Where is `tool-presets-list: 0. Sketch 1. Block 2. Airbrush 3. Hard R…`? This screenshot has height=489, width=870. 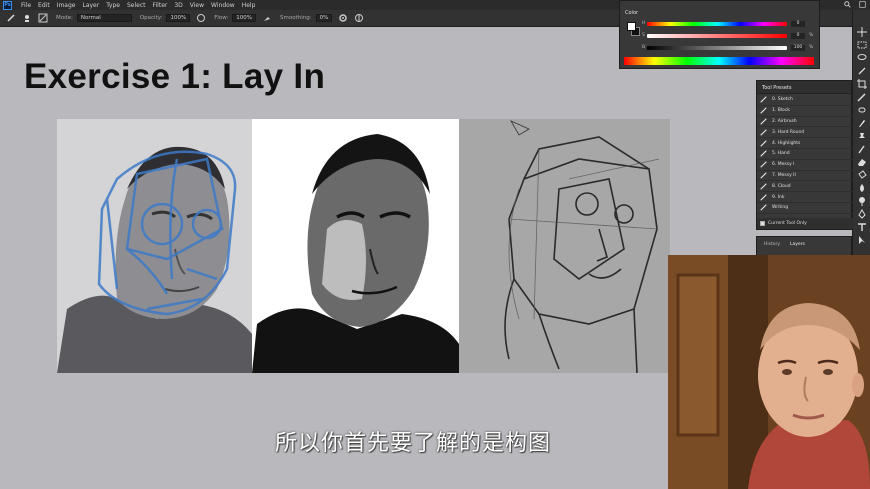
tool-presets-list: 0. Sketch 1. Block 2. Airbrush 3. Hard R… is located at coordinates (805, 154).